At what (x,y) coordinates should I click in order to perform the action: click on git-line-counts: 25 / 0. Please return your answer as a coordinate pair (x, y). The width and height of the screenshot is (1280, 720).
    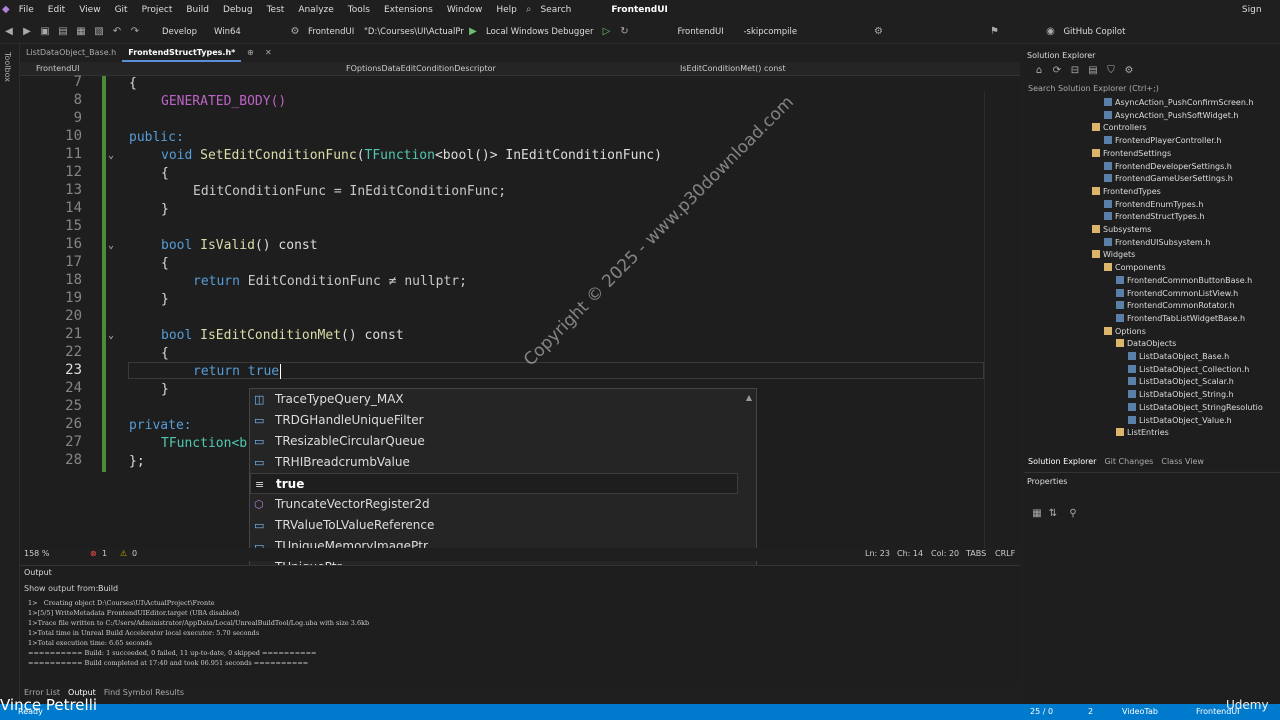
    Looking at the image, I should click on (1041, 711).